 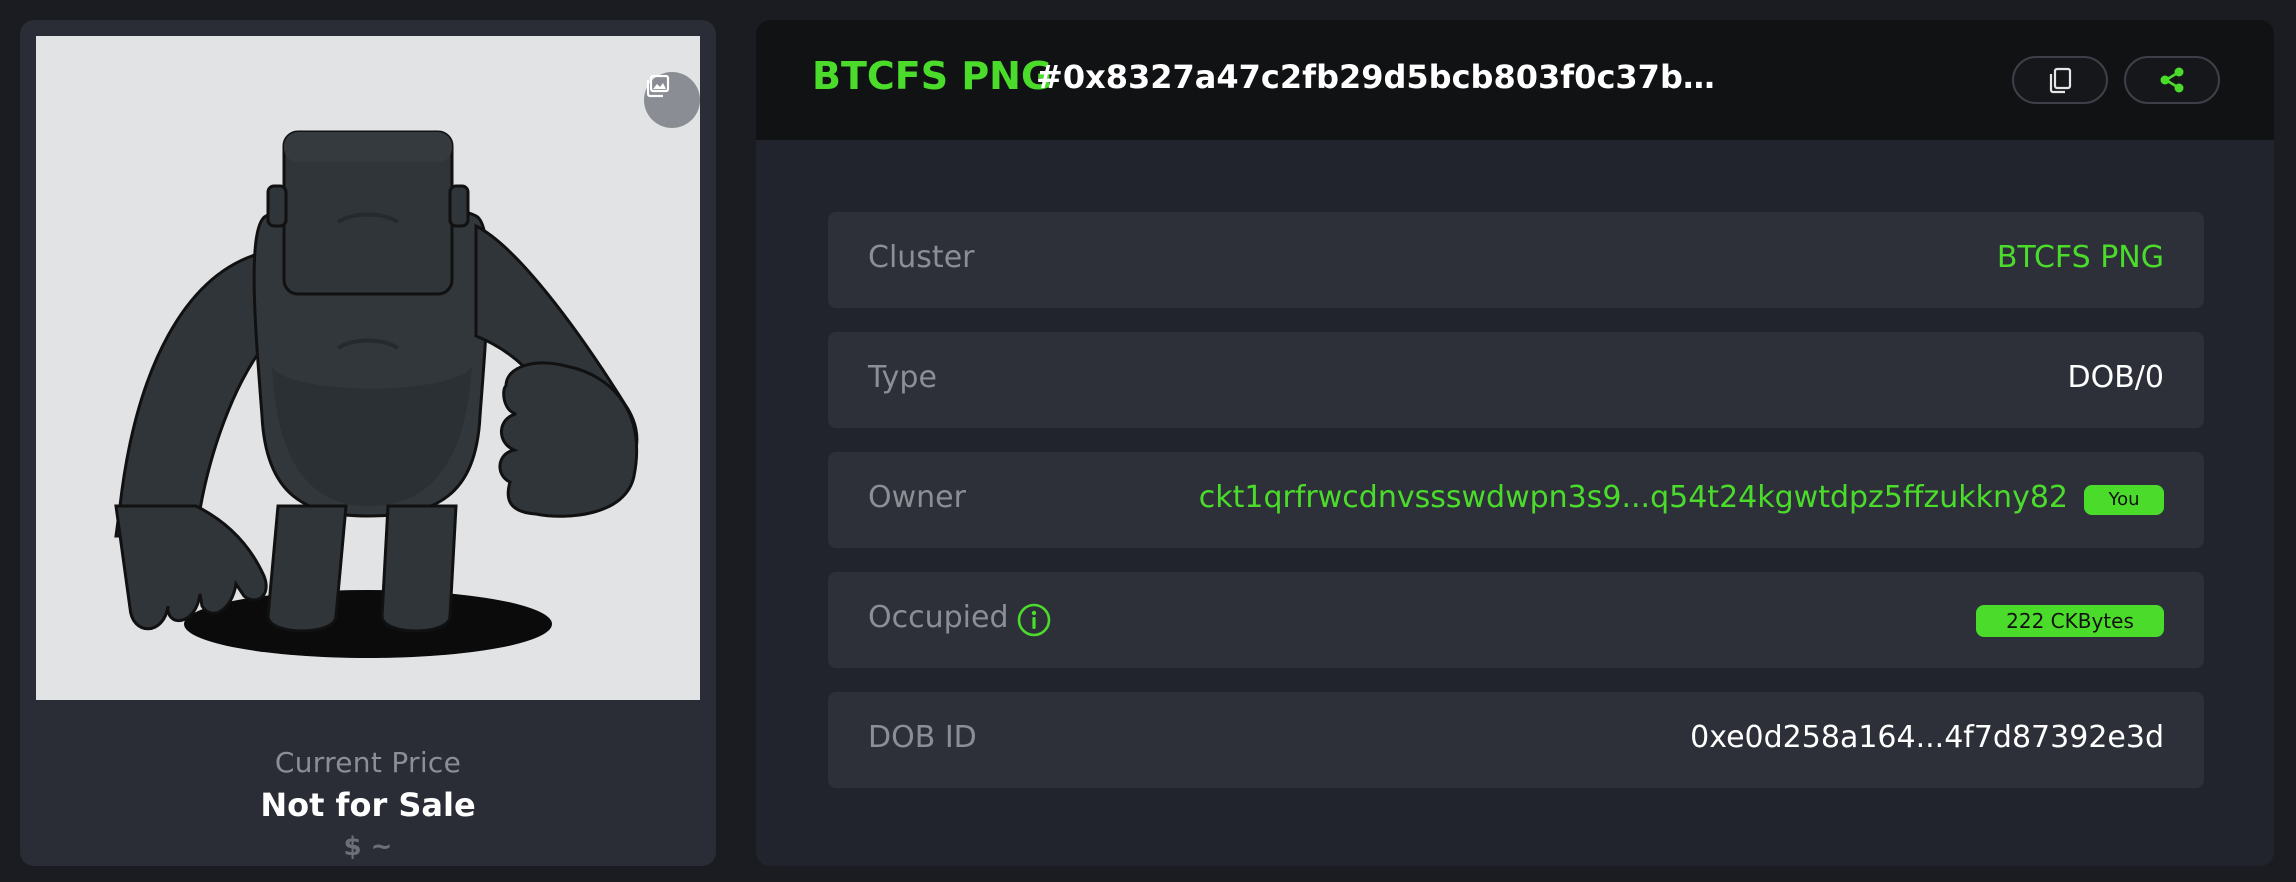 I want to click on ape-illustration, so click(x=376, y=394).